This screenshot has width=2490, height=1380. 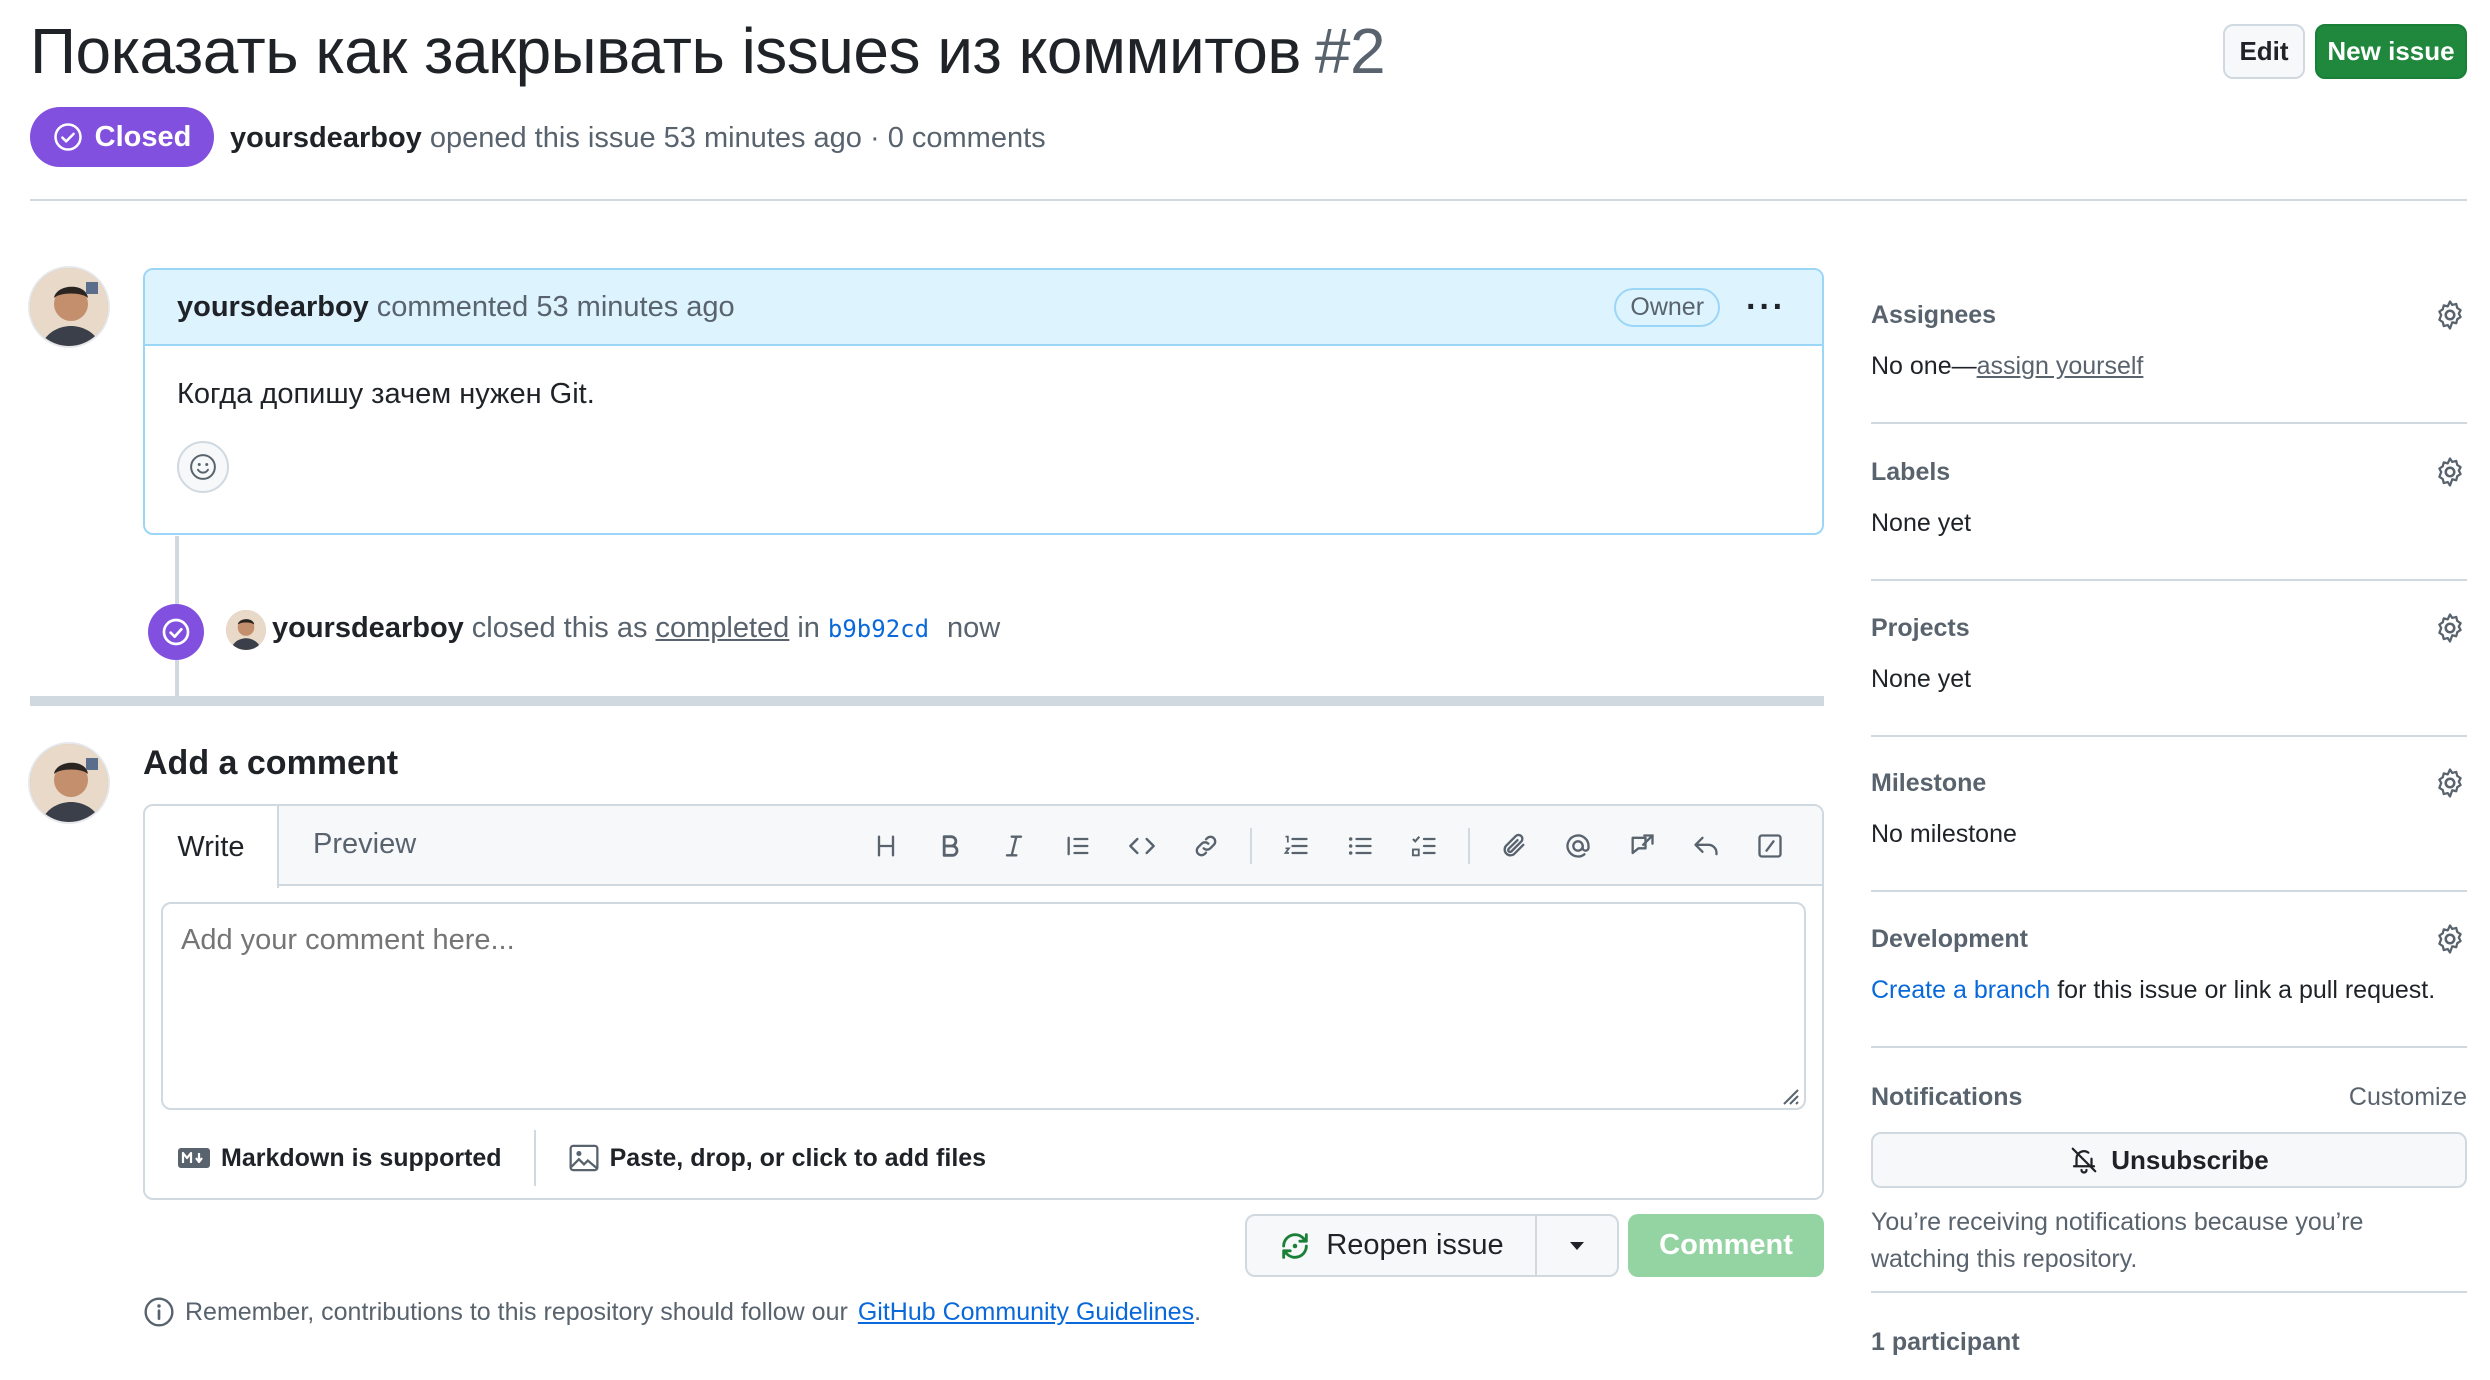 I want to click on tab-preview: Preview, so click(x=364, y=844).